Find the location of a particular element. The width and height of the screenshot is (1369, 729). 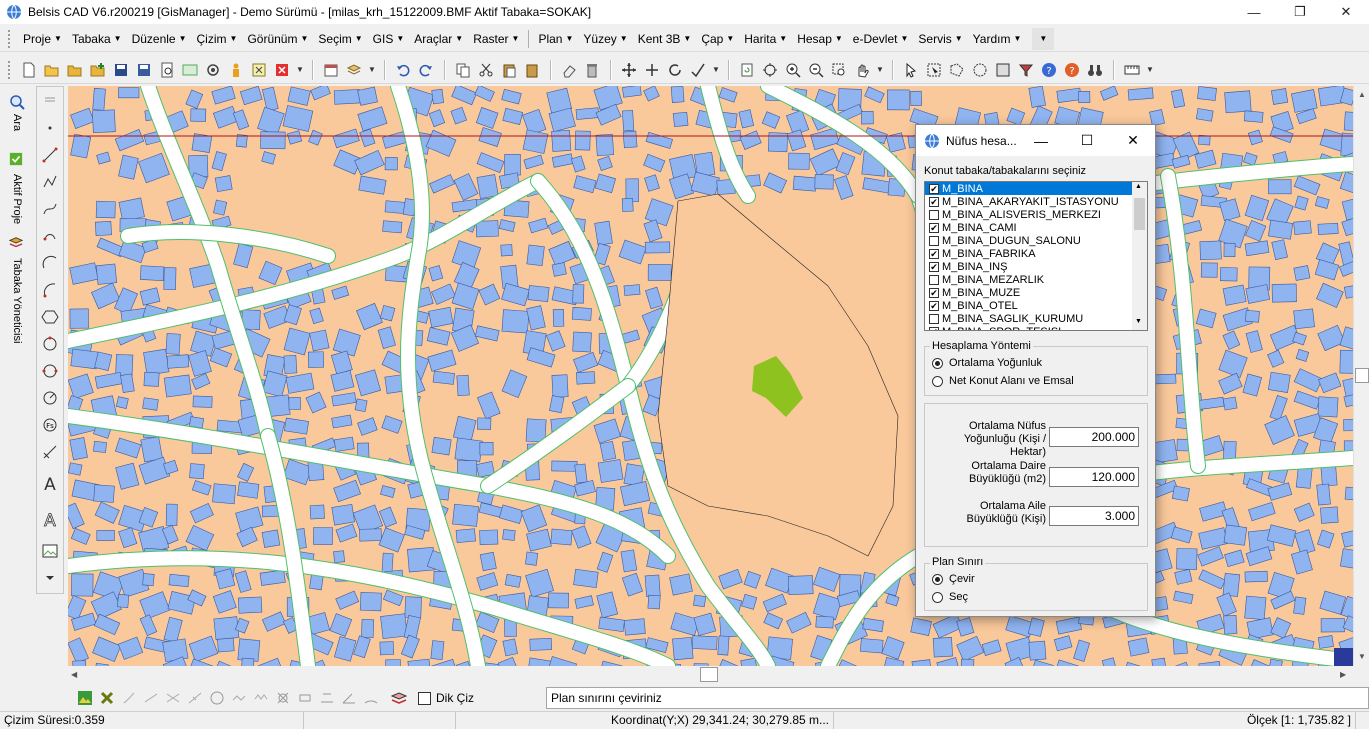

layer-list-scrollbar: ▲ ▼ is located at coordinates (1139, 256).